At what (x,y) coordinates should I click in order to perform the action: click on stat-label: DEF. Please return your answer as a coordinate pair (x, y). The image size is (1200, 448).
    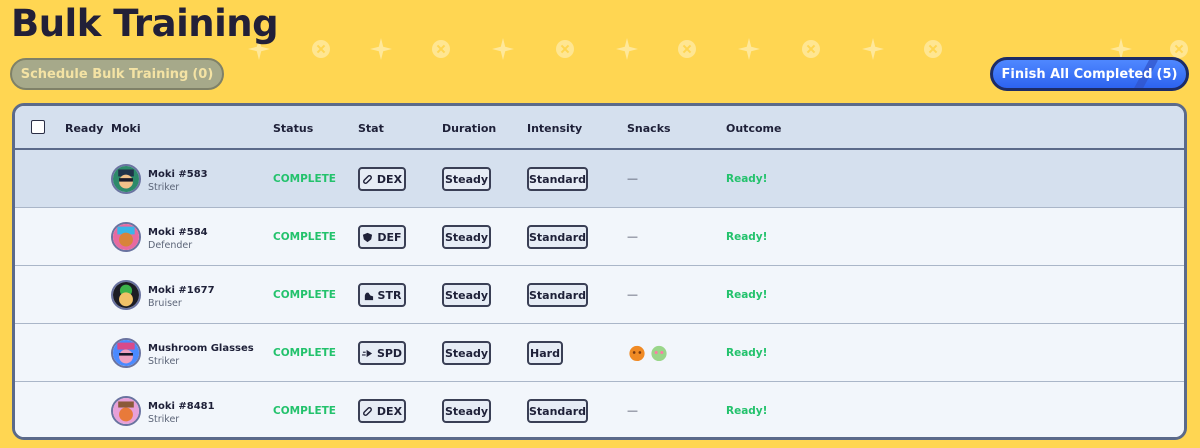
    Looking at the image, I should click on (389, 237).